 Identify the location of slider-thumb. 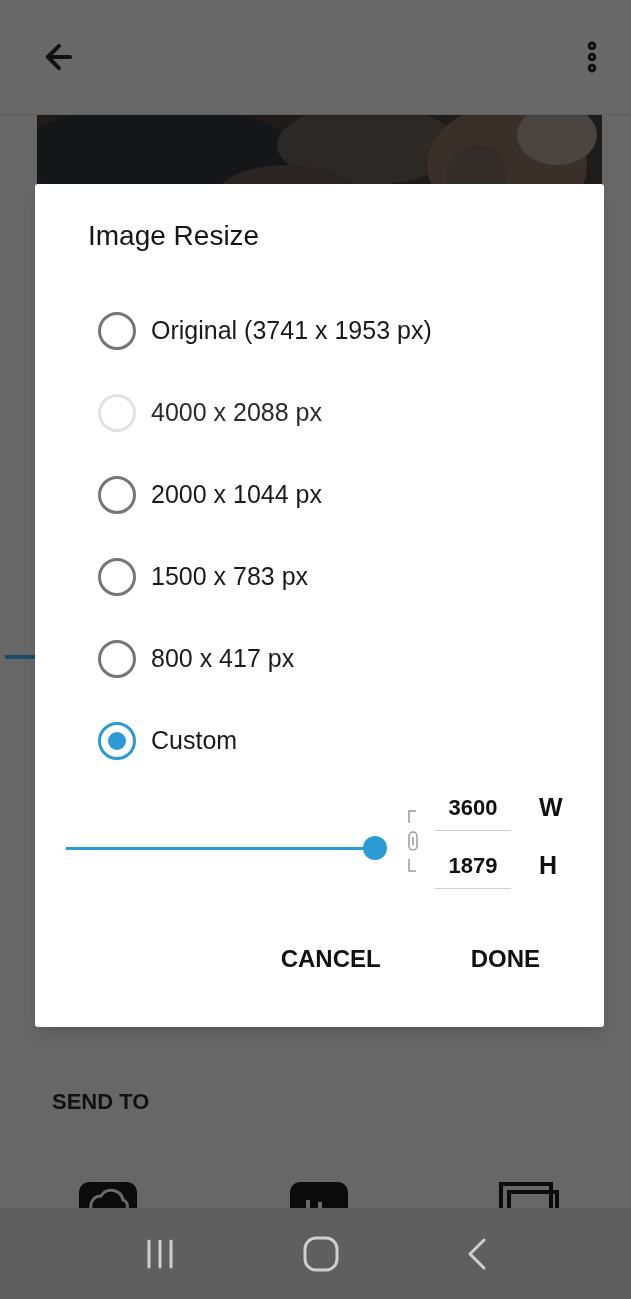
(375, 848).